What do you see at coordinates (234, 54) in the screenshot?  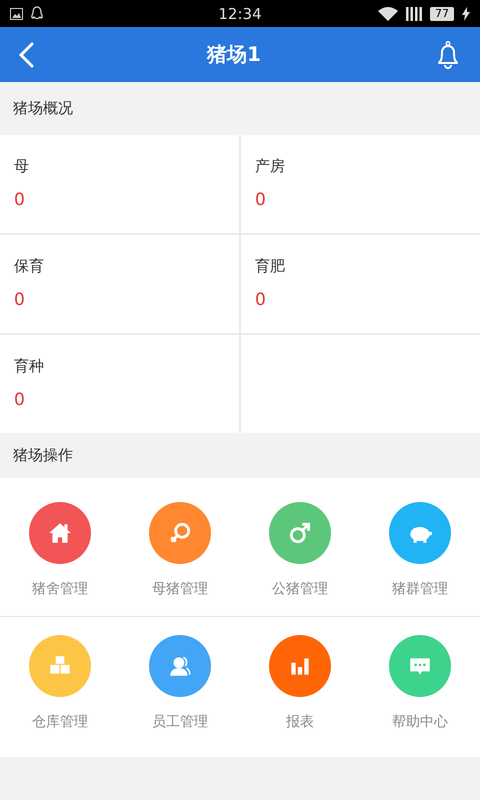 I see `page-title: 猪场1` at bounding box center [234, 54].